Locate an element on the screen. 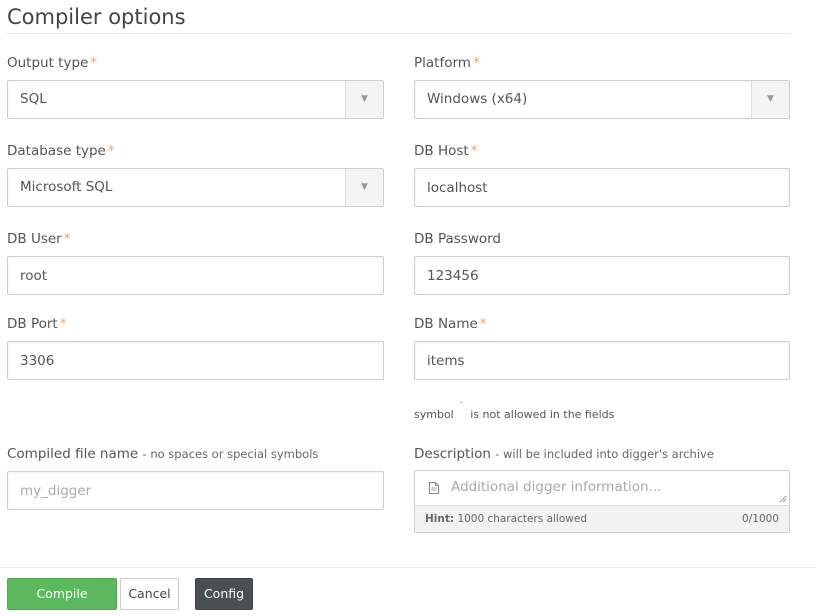 The image size is (815, 616). db-name-field is located at coordinates (602, 360).